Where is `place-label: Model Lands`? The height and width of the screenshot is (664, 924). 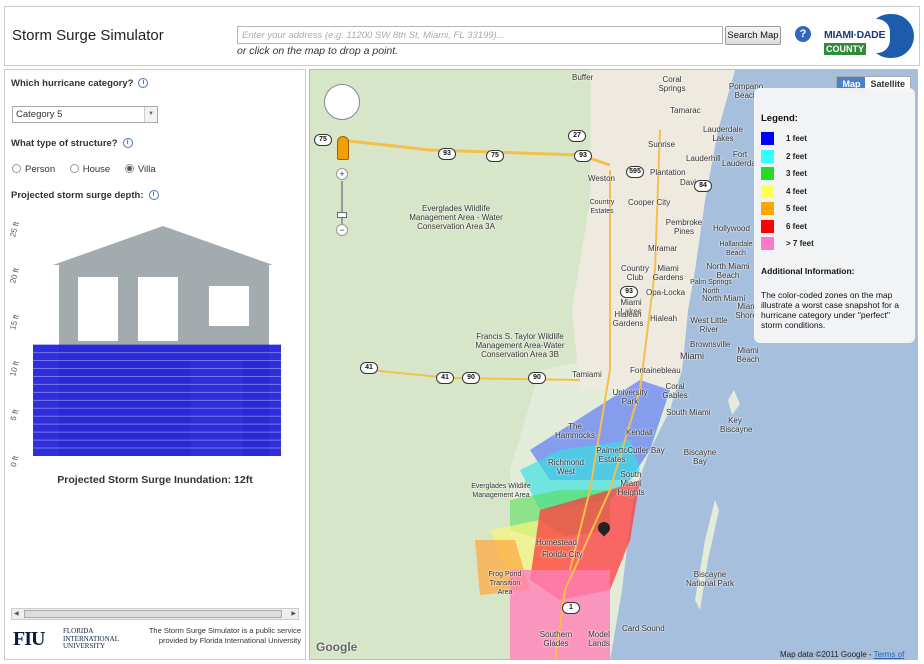 place-label: Model Lands is located at coordinates (599, 639).